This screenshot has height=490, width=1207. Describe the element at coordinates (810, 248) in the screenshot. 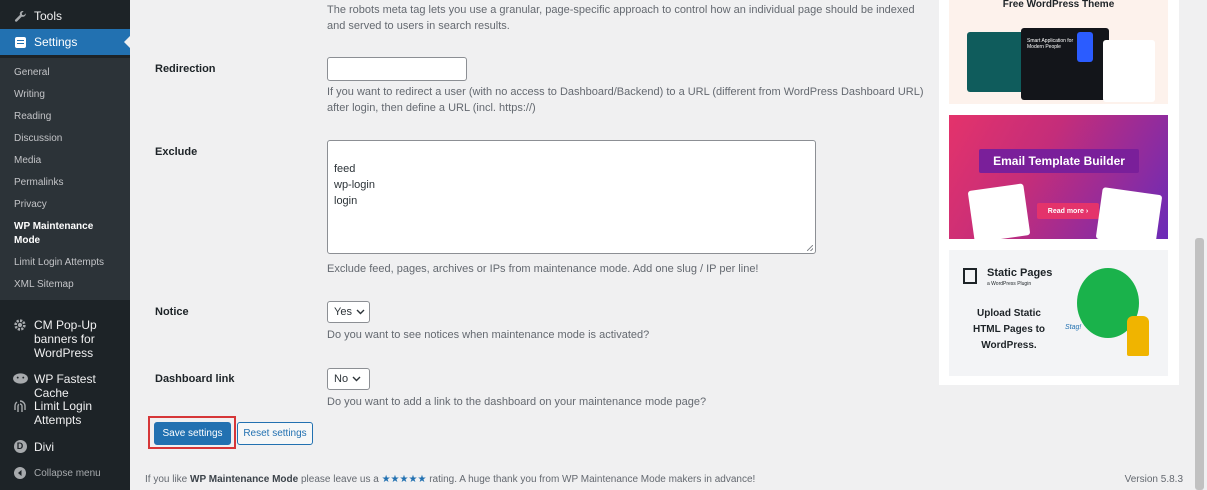

I see `resize-grip-icon` at that location.